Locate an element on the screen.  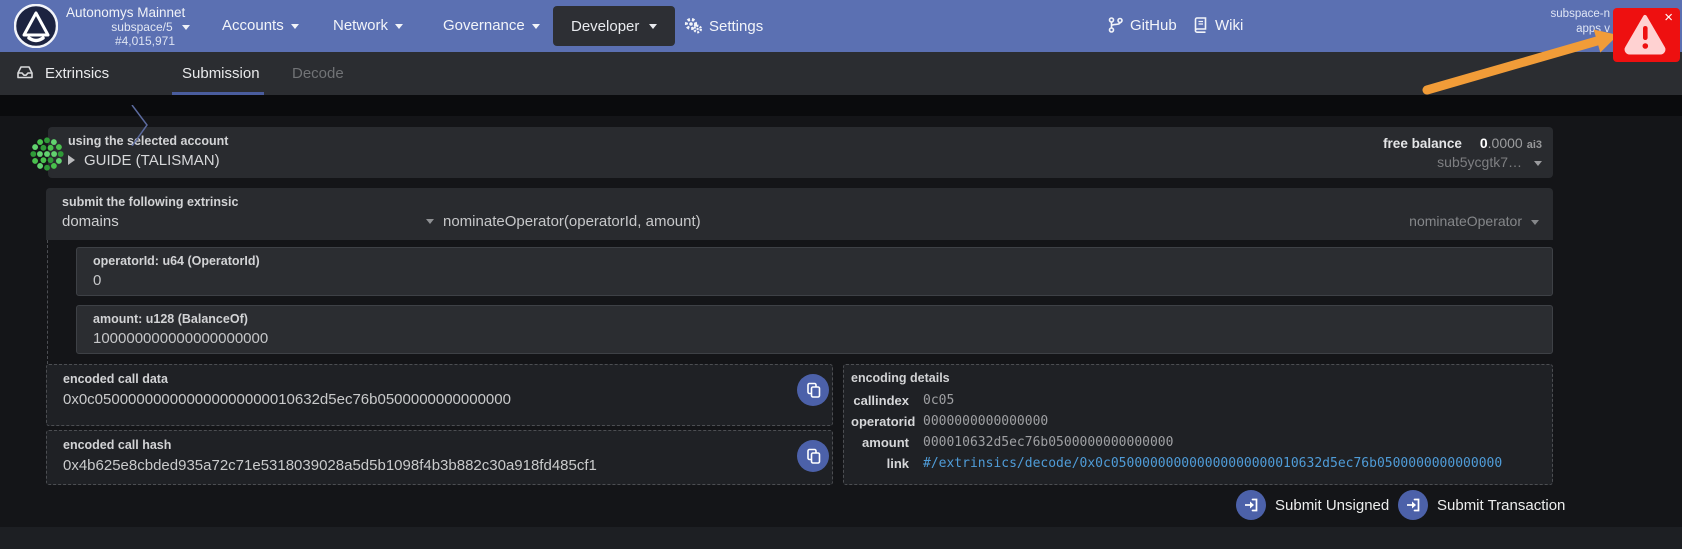
active-tab-underline is located at coordinates (218, 93).